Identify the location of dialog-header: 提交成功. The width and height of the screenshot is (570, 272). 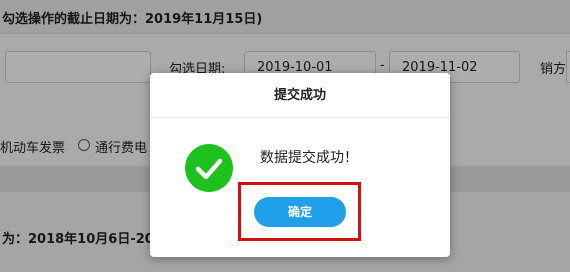
(300, 95).